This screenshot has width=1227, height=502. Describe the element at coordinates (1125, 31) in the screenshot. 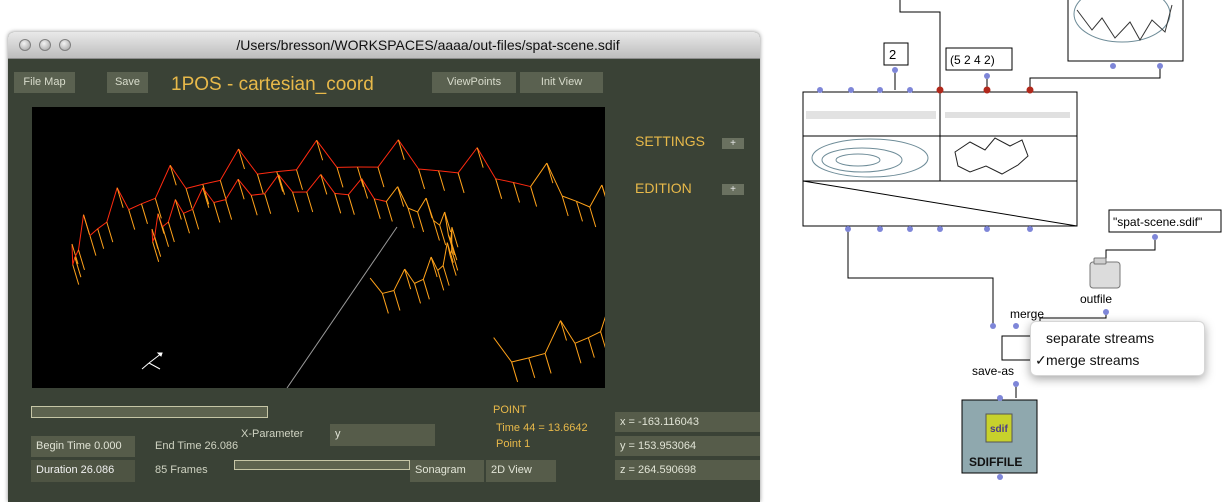

I see `trajectory-preview-box` at that location.